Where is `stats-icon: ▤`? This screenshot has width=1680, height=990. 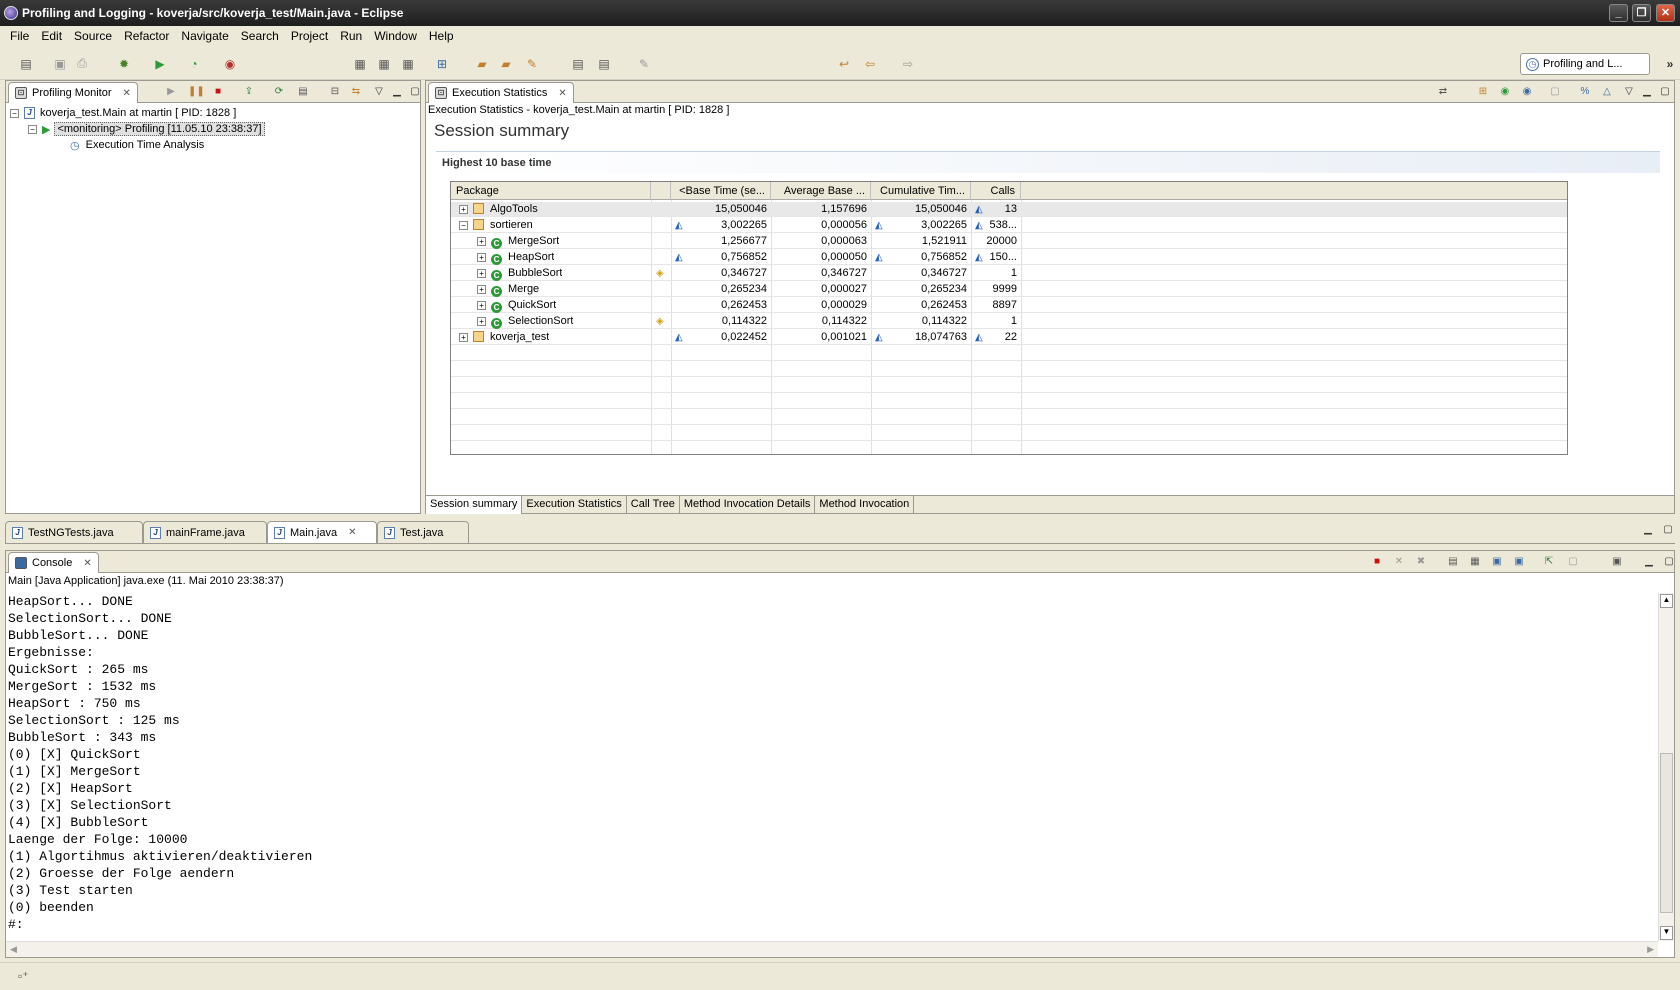 stats-icon: ▤ is located at coordinates (604, 63).